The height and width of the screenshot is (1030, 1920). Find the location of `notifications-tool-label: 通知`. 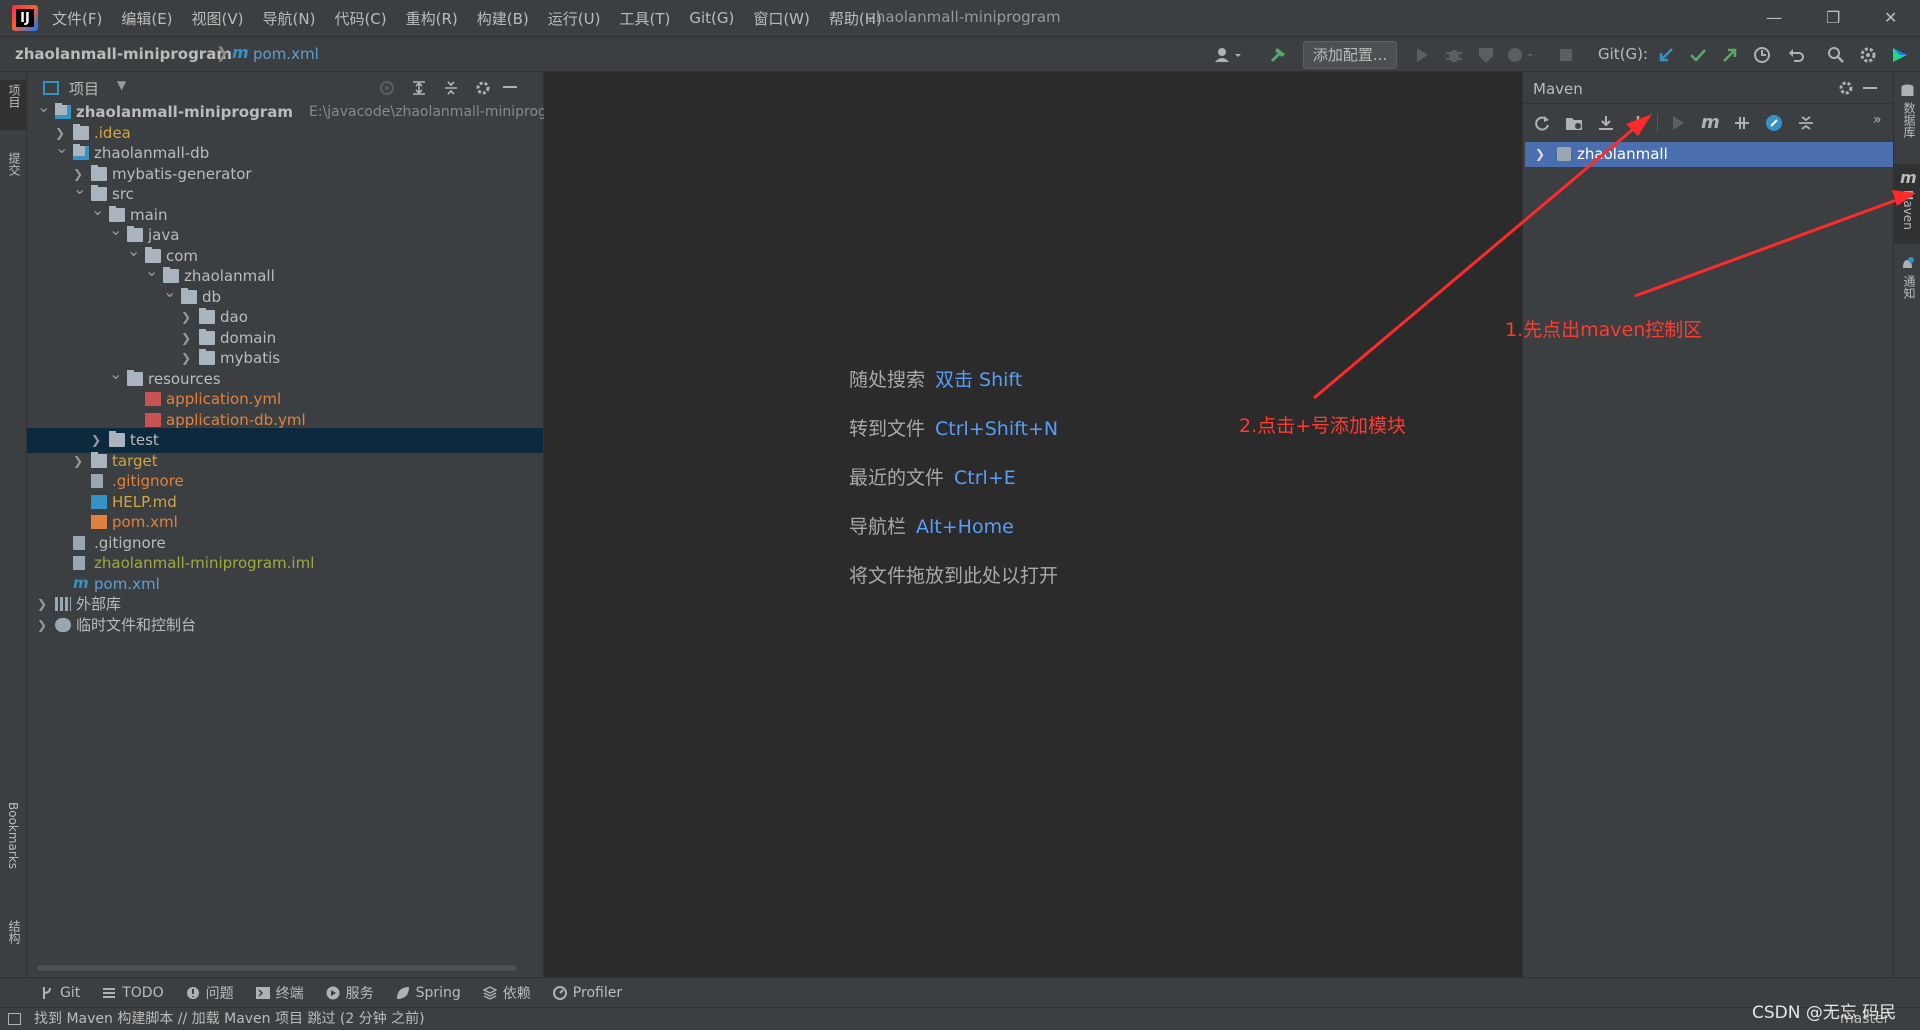

notifications-tool-label: 通知 is located at coordinates (1909, 287).